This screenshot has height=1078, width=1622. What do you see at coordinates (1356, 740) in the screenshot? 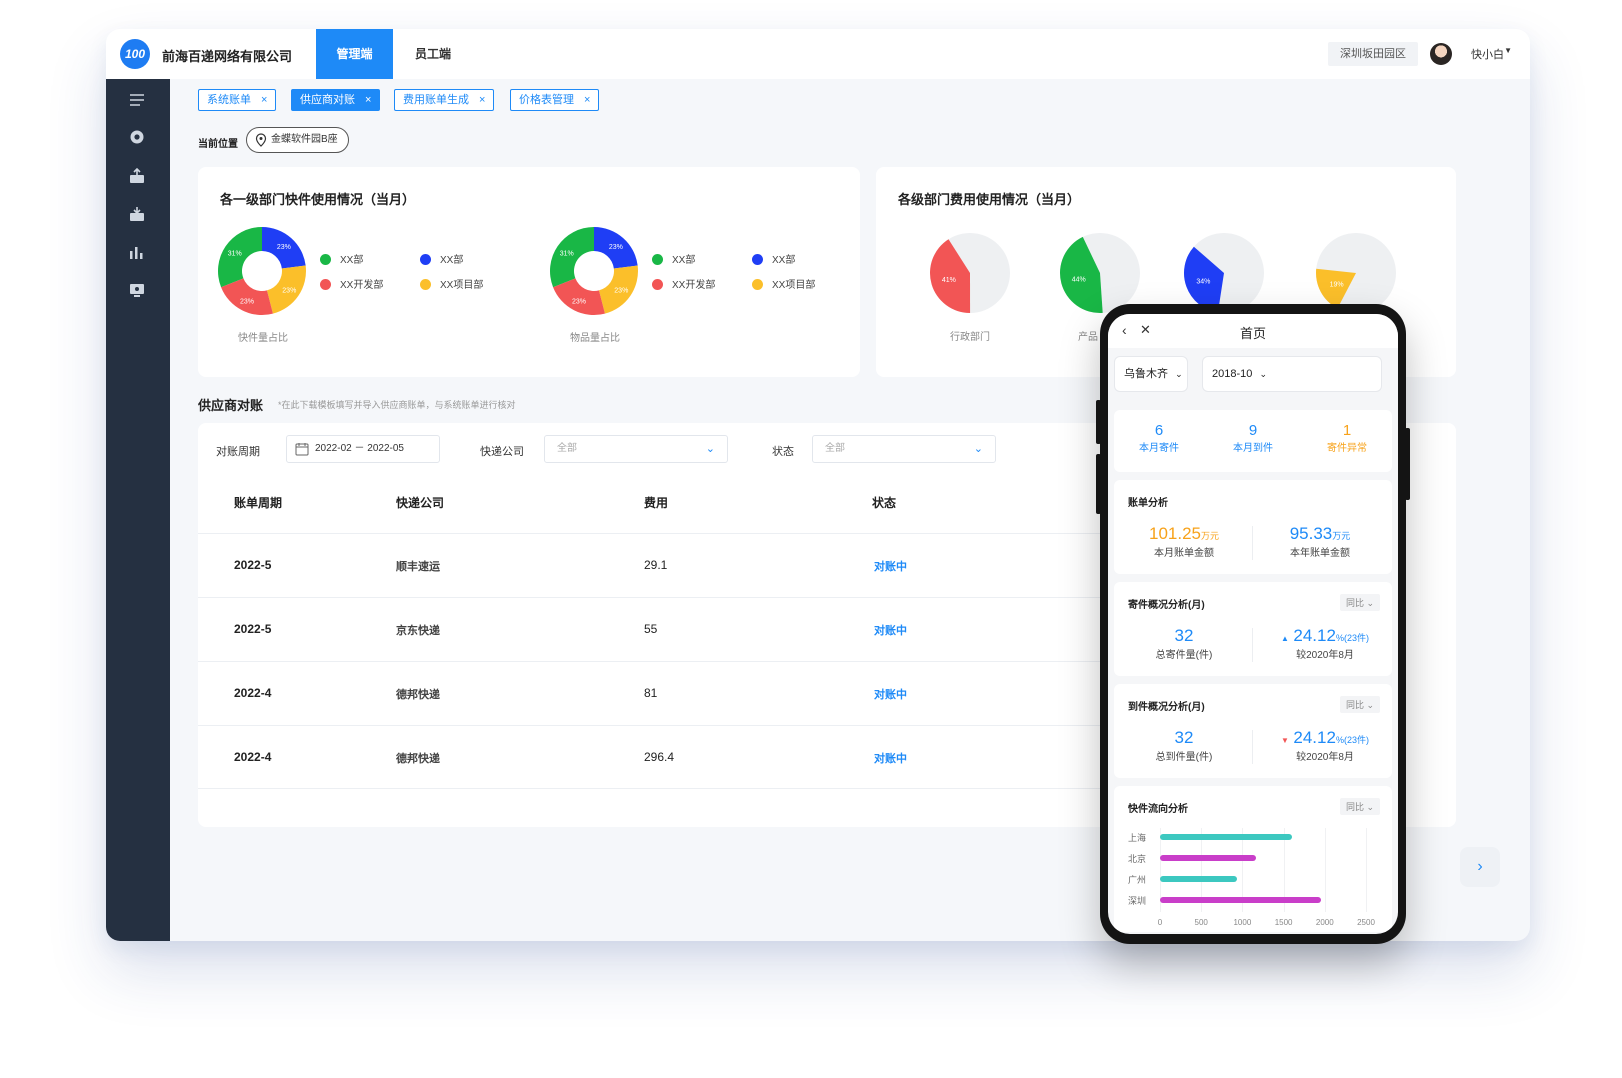
I see `receive-yoy-extra: (23件)` at bounding box center [1356, 740].